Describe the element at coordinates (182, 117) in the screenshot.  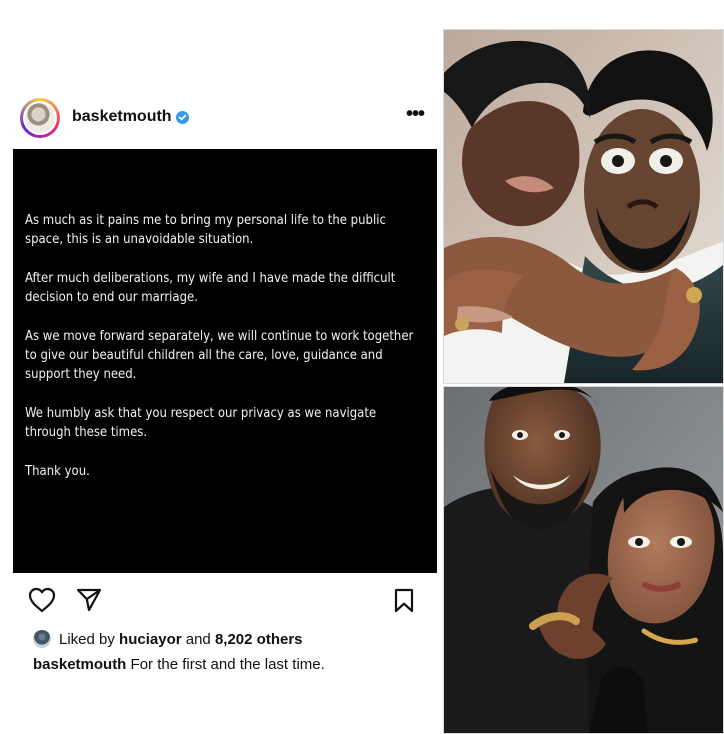
I see `verified-badge-icon` at that location.